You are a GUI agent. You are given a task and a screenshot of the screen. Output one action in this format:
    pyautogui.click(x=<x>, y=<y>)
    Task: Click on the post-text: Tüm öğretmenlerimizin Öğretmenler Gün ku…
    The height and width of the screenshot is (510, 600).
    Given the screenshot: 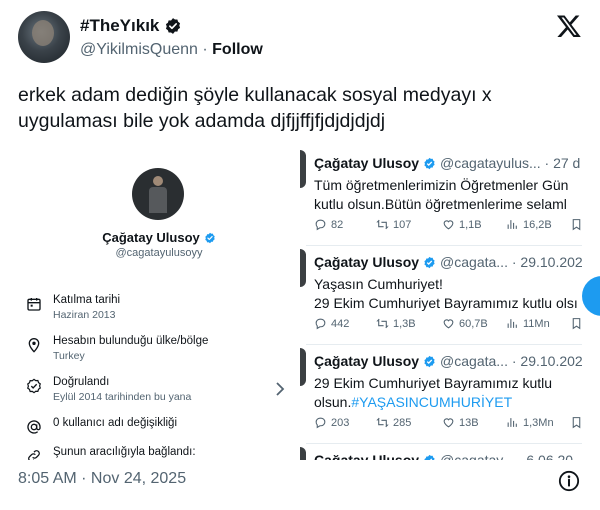 What is the action you would take?
    pyautogui.click(x=441, y=195)
    